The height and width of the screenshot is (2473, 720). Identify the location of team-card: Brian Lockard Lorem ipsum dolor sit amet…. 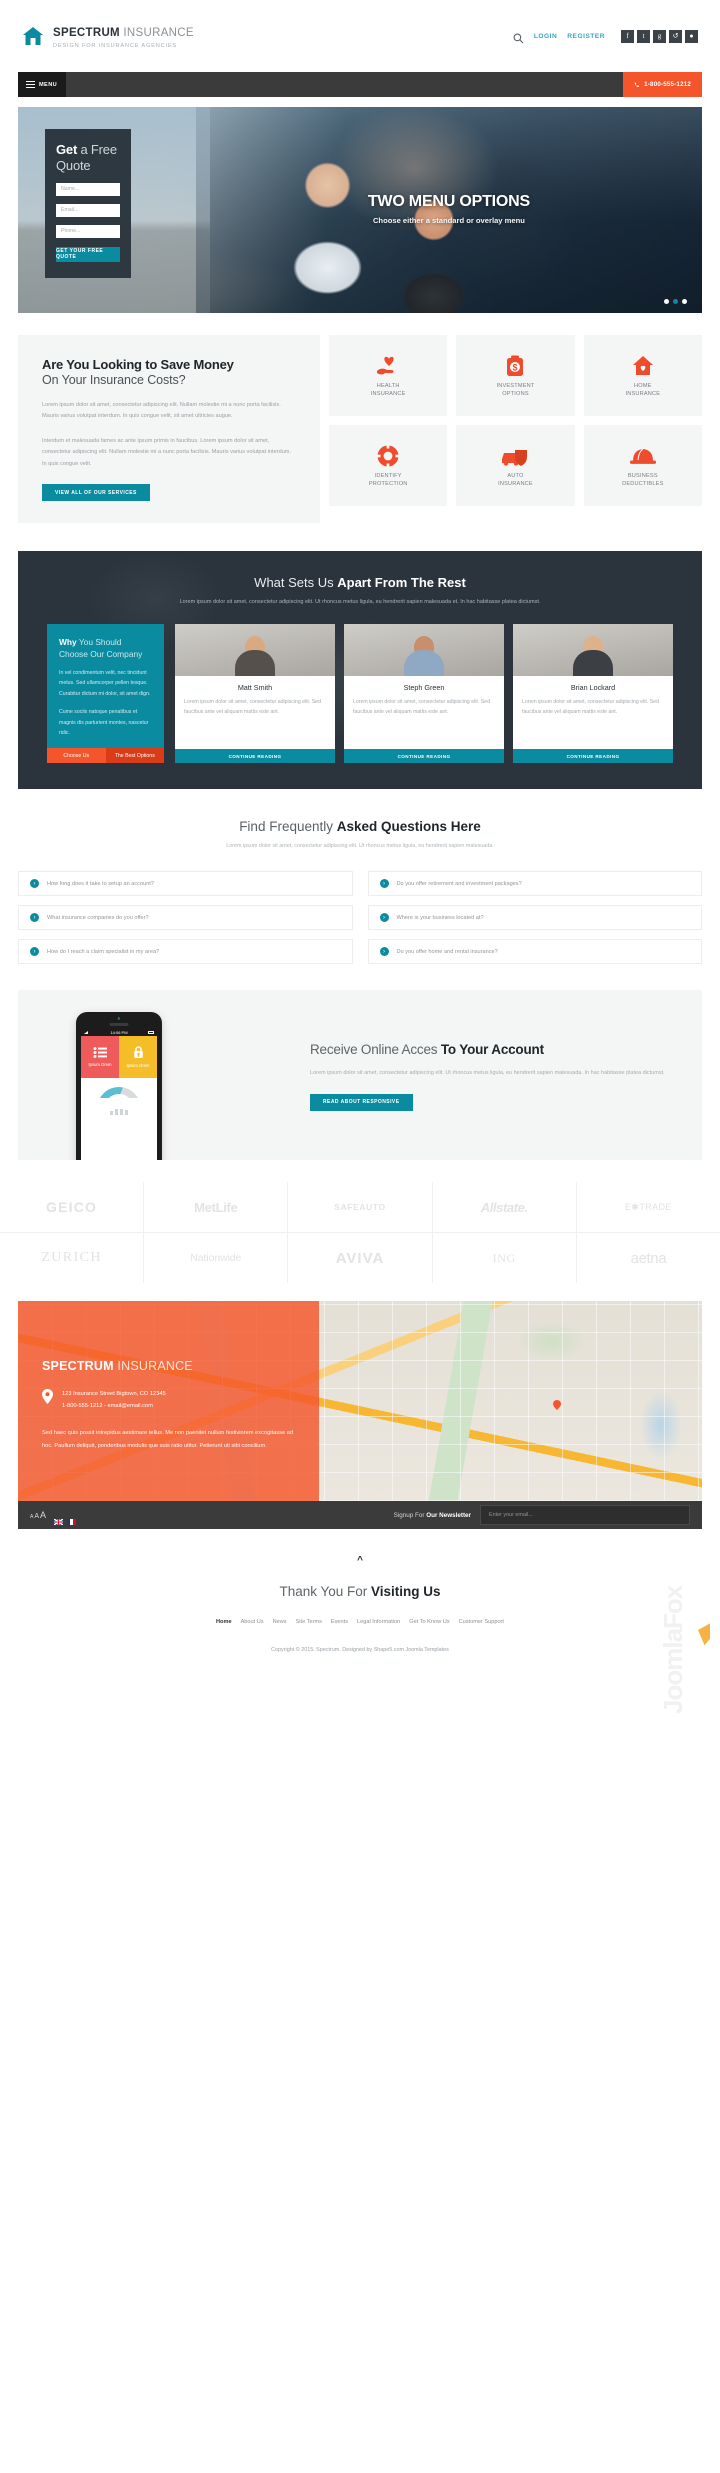
(593, 694).